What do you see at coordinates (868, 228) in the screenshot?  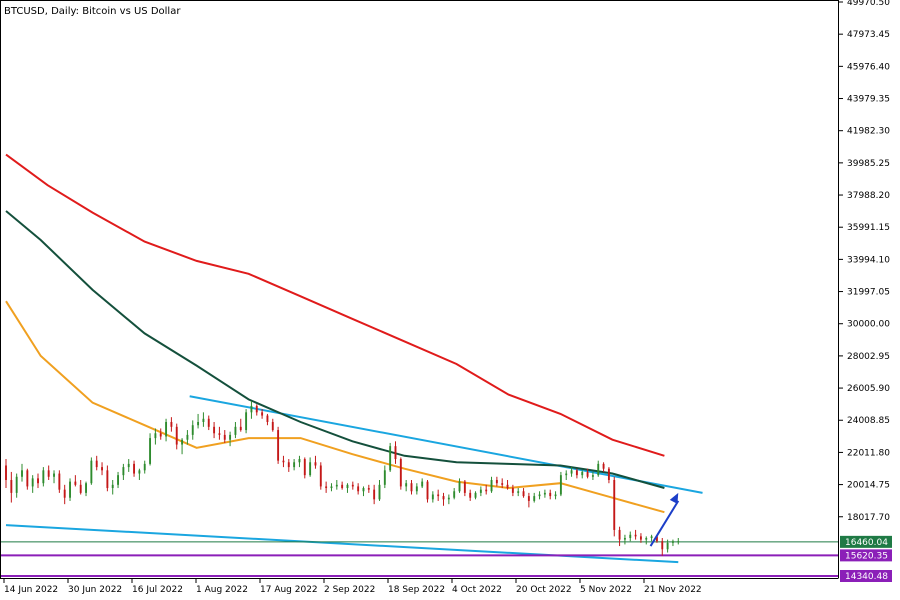 I see `y-tick-label: 35991.15` at bounding box center [868, 228].